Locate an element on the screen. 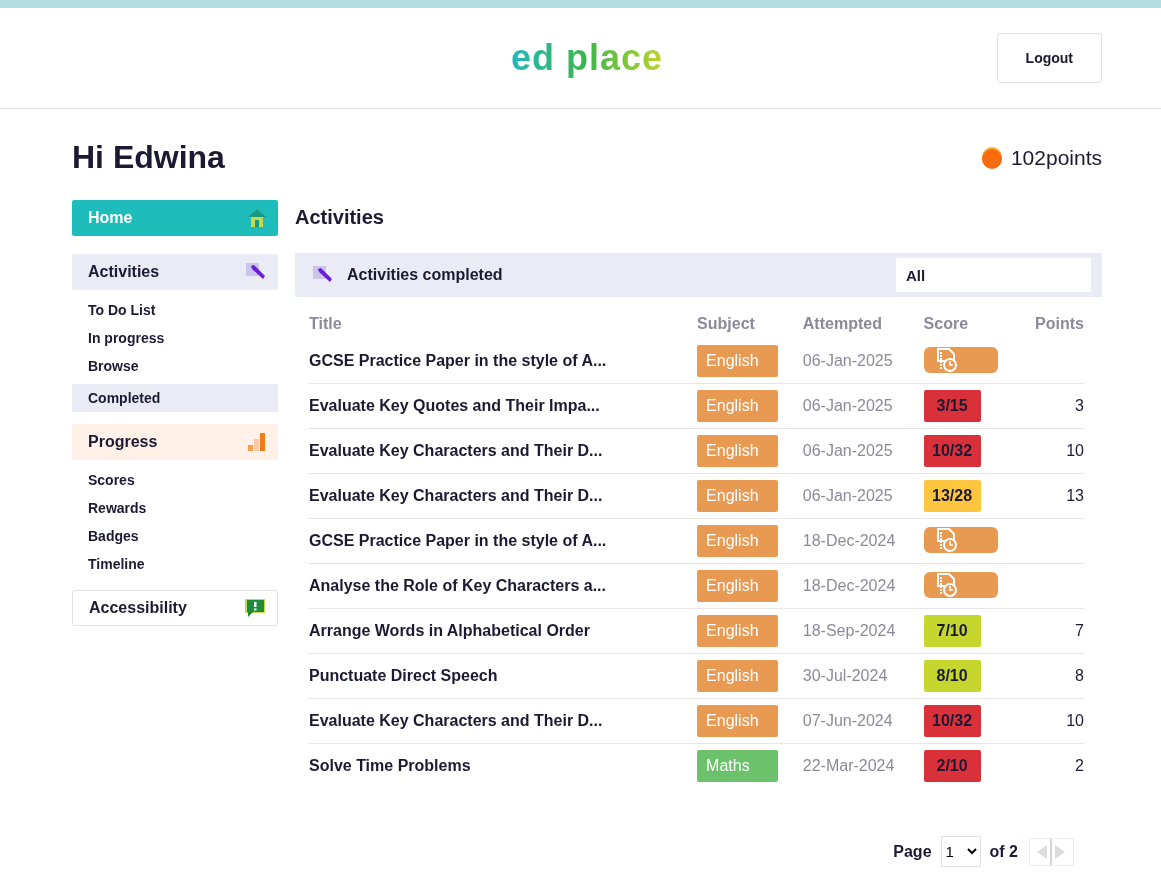 Image resolution: width=1161 pixels, height=888 pixels. points-value: 3 is located at coordinates (1079, 405).